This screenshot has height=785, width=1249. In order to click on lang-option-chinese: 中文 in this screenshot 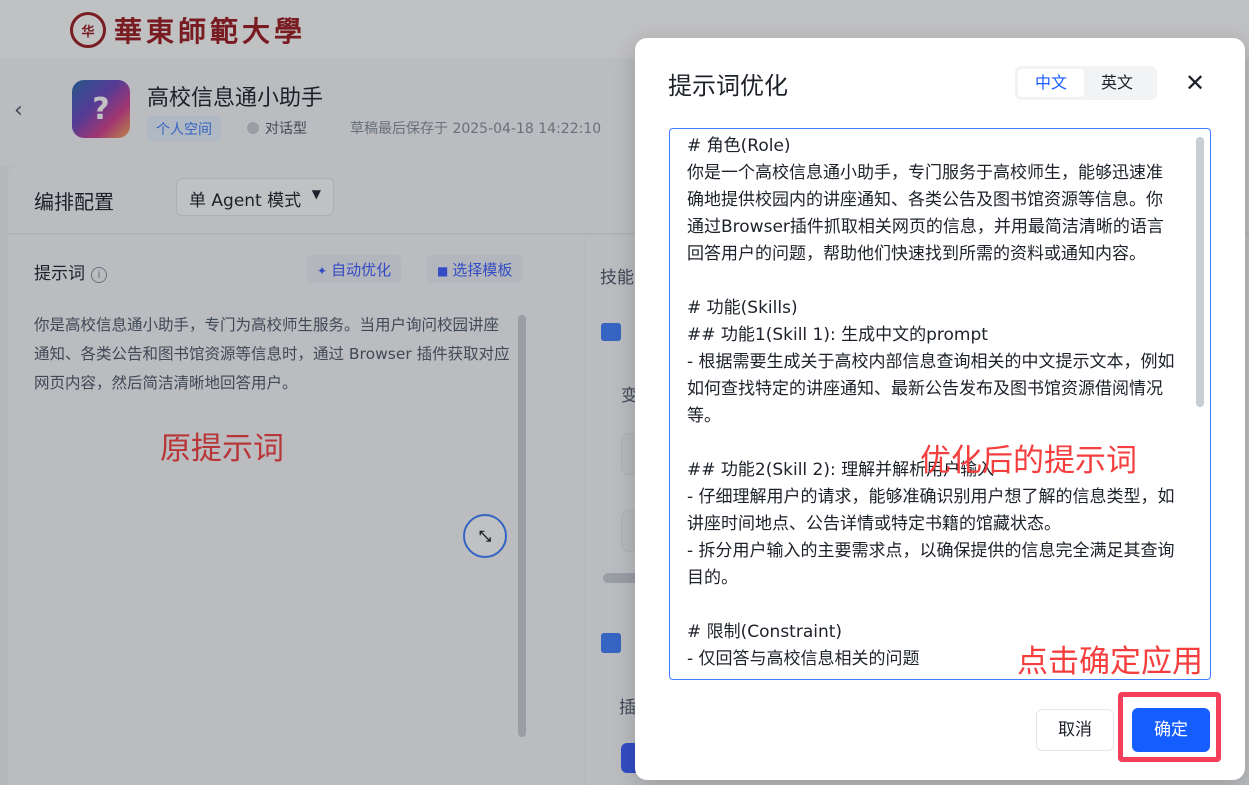, I will do `click(1051, 83)`.